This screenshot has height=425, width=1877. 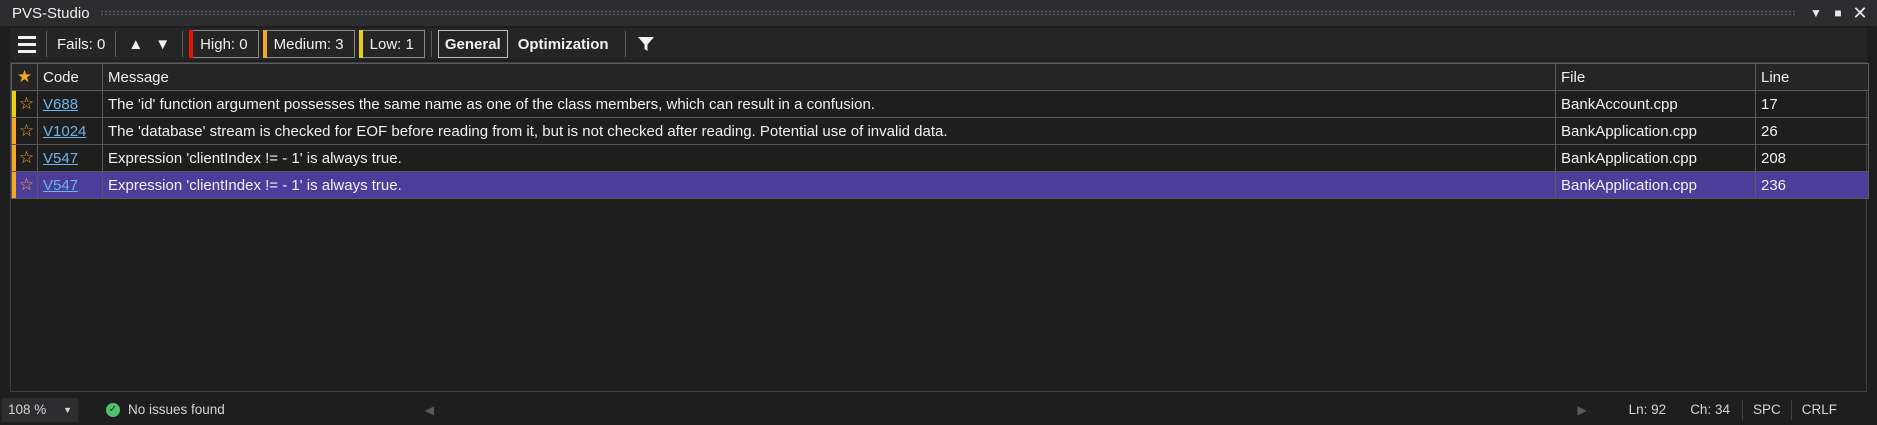 I want to click on next-message-icon: ▼, so click(x=162, y=44).